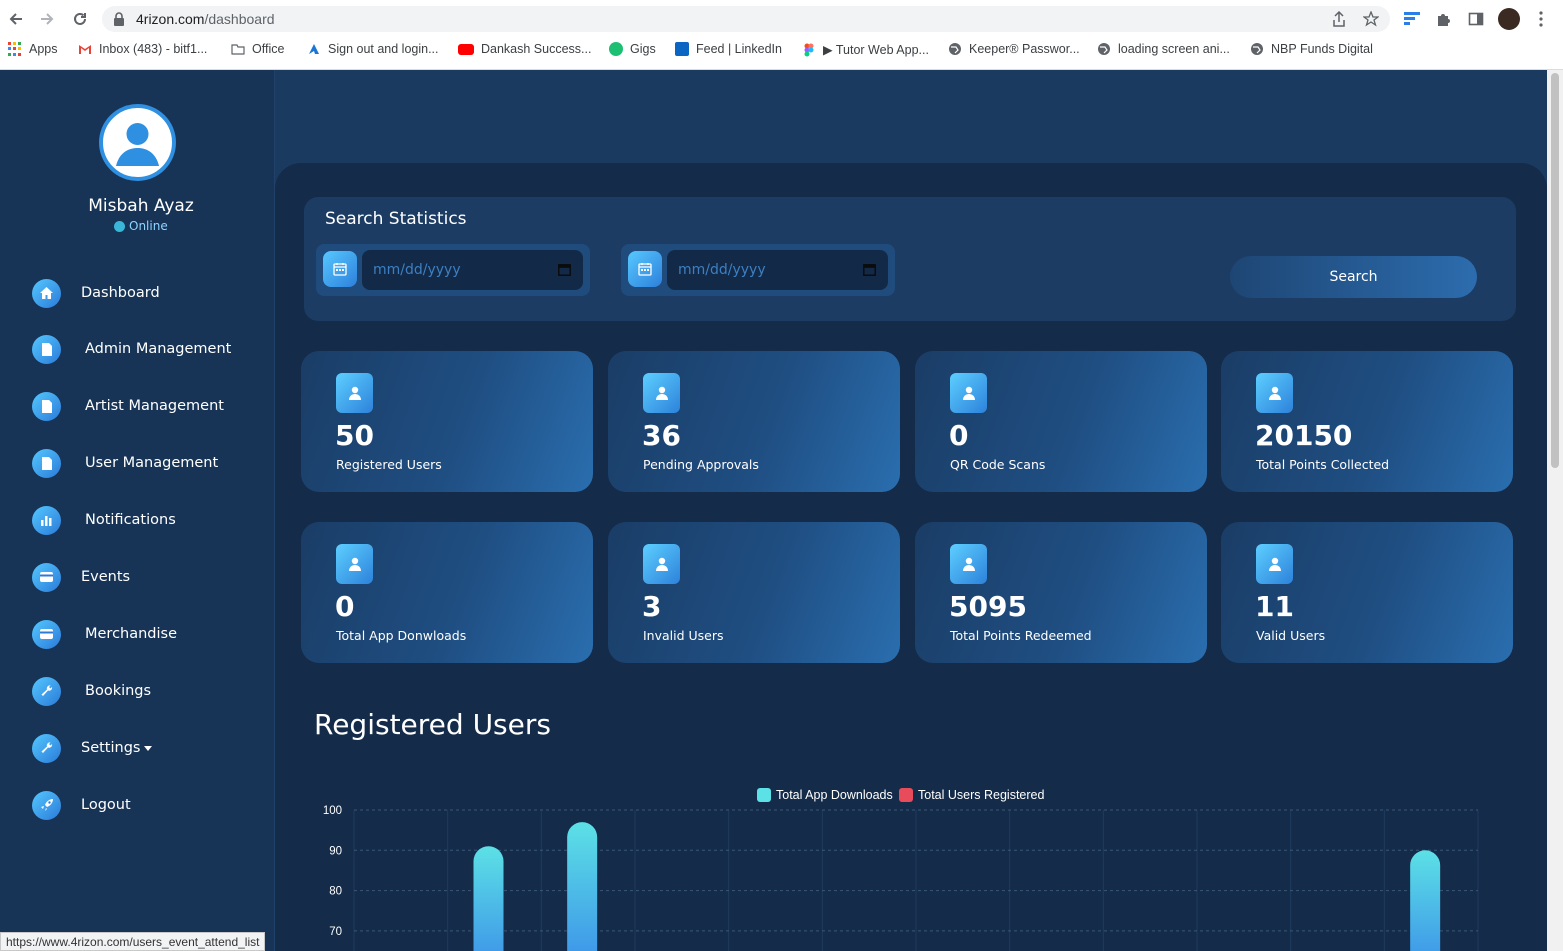 Image resolution: width=1563 pixels, height=951 pixels. Describe the element at coordinates (643, 49) in the screenshot. I see `bookmark-label: Gigs` at that location.